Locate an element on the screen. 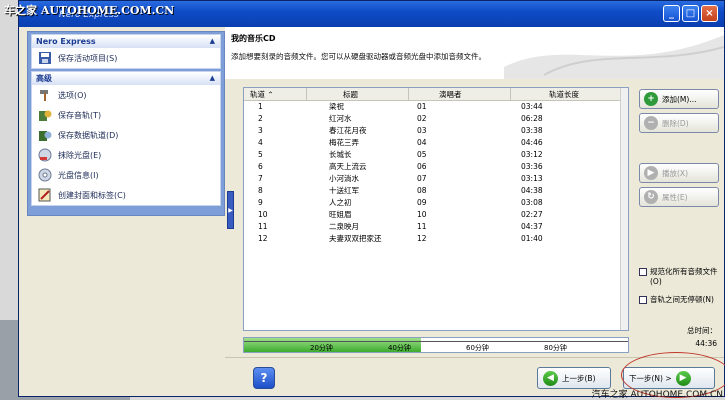 The height and width of the screenshot is (400, 725). properties-button: ↻ 属性(E) is located at coordinates (679, 197).